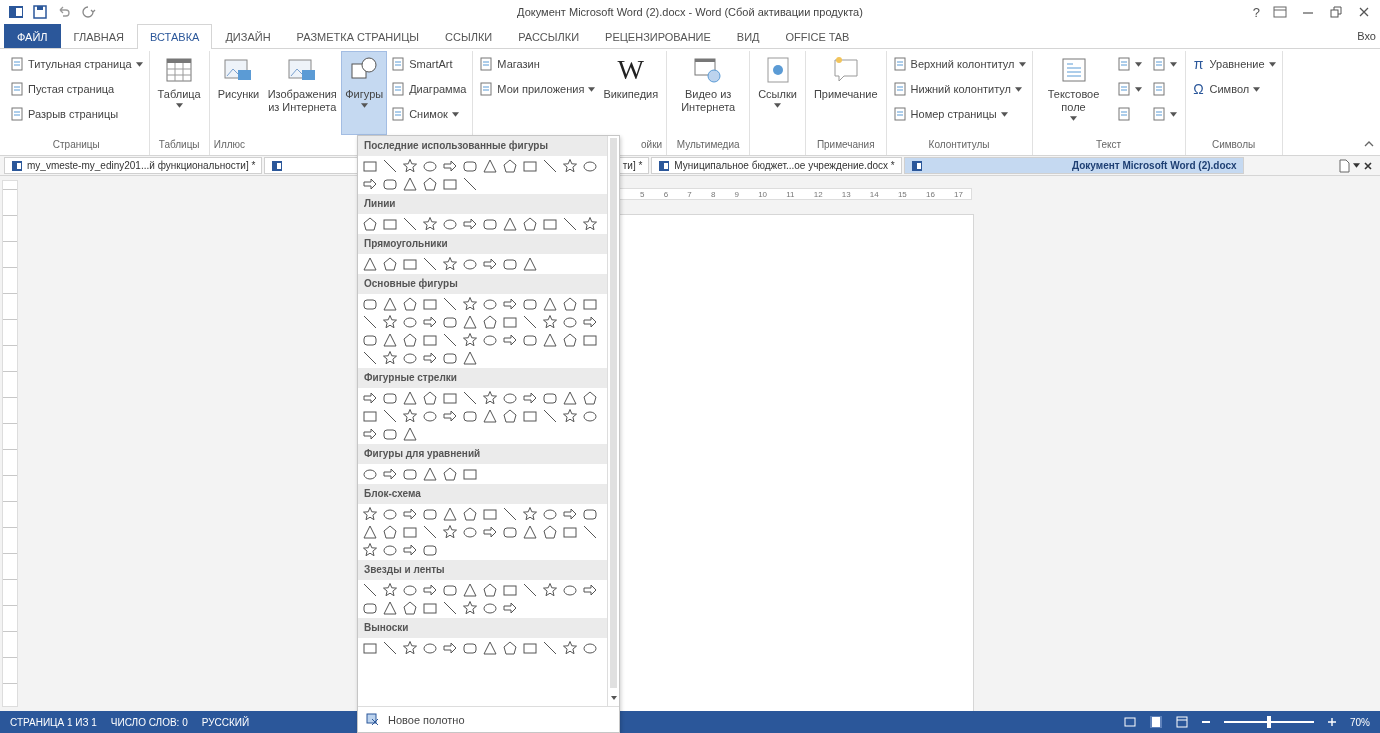  What do you see at coordinates (1336, 12) in the screenshot?
I see `restore-icon` at bounding box center [1336, 12].